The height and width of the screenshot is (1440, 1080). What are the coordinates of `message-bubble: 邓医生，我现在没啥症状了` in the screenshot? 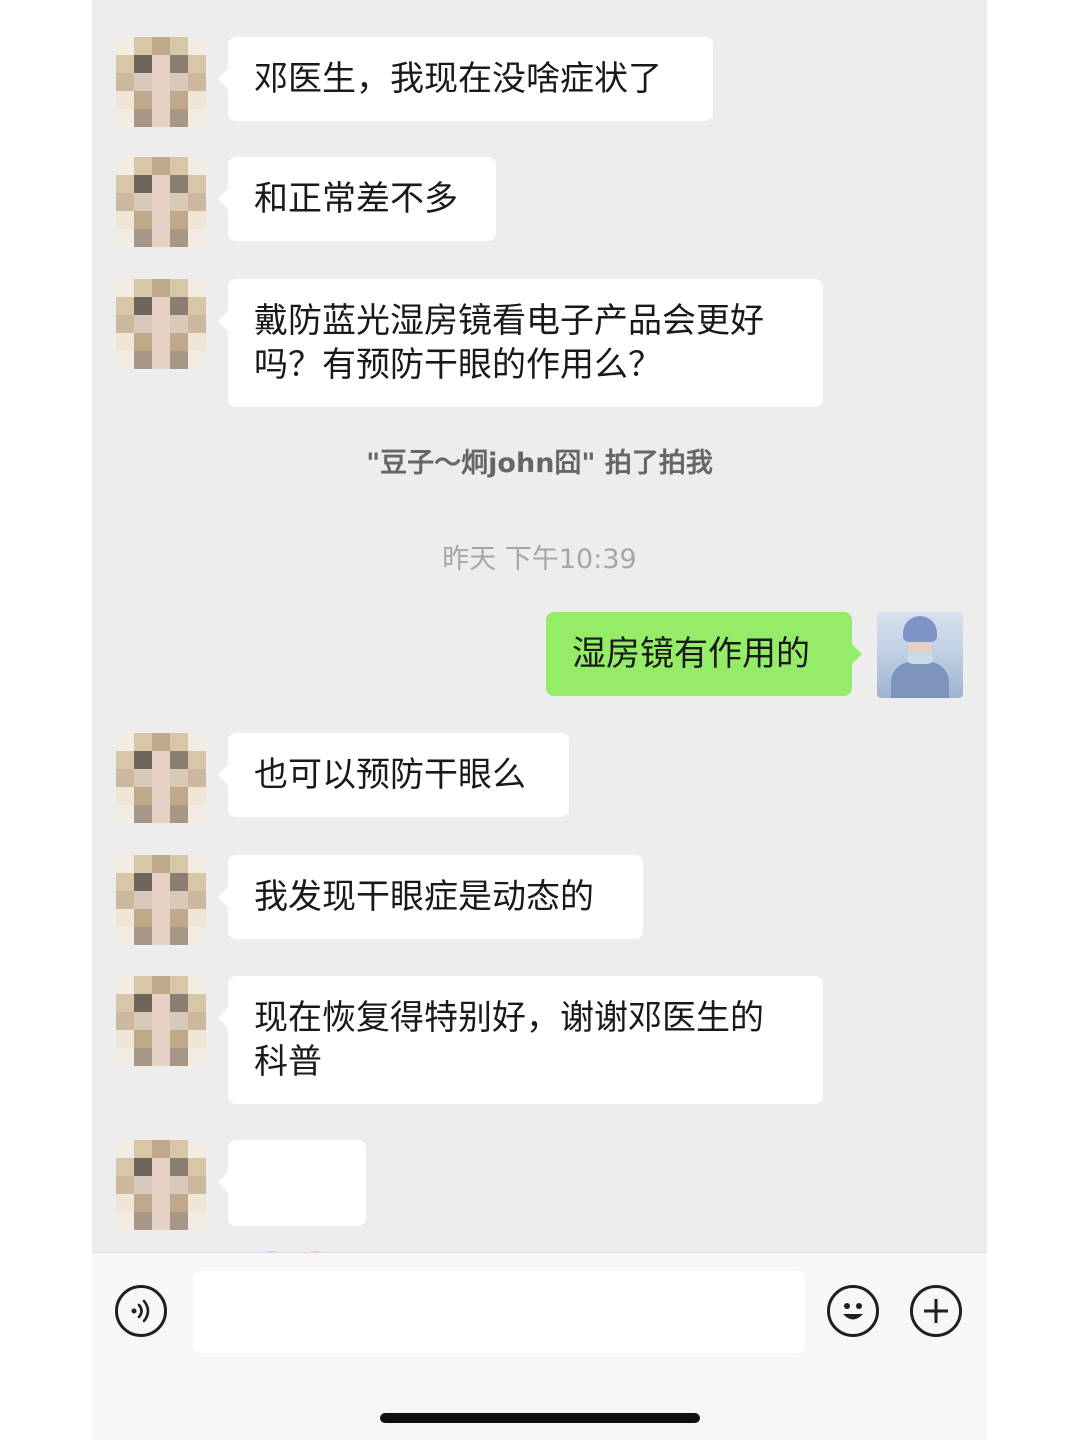 It's located at (465, 79).